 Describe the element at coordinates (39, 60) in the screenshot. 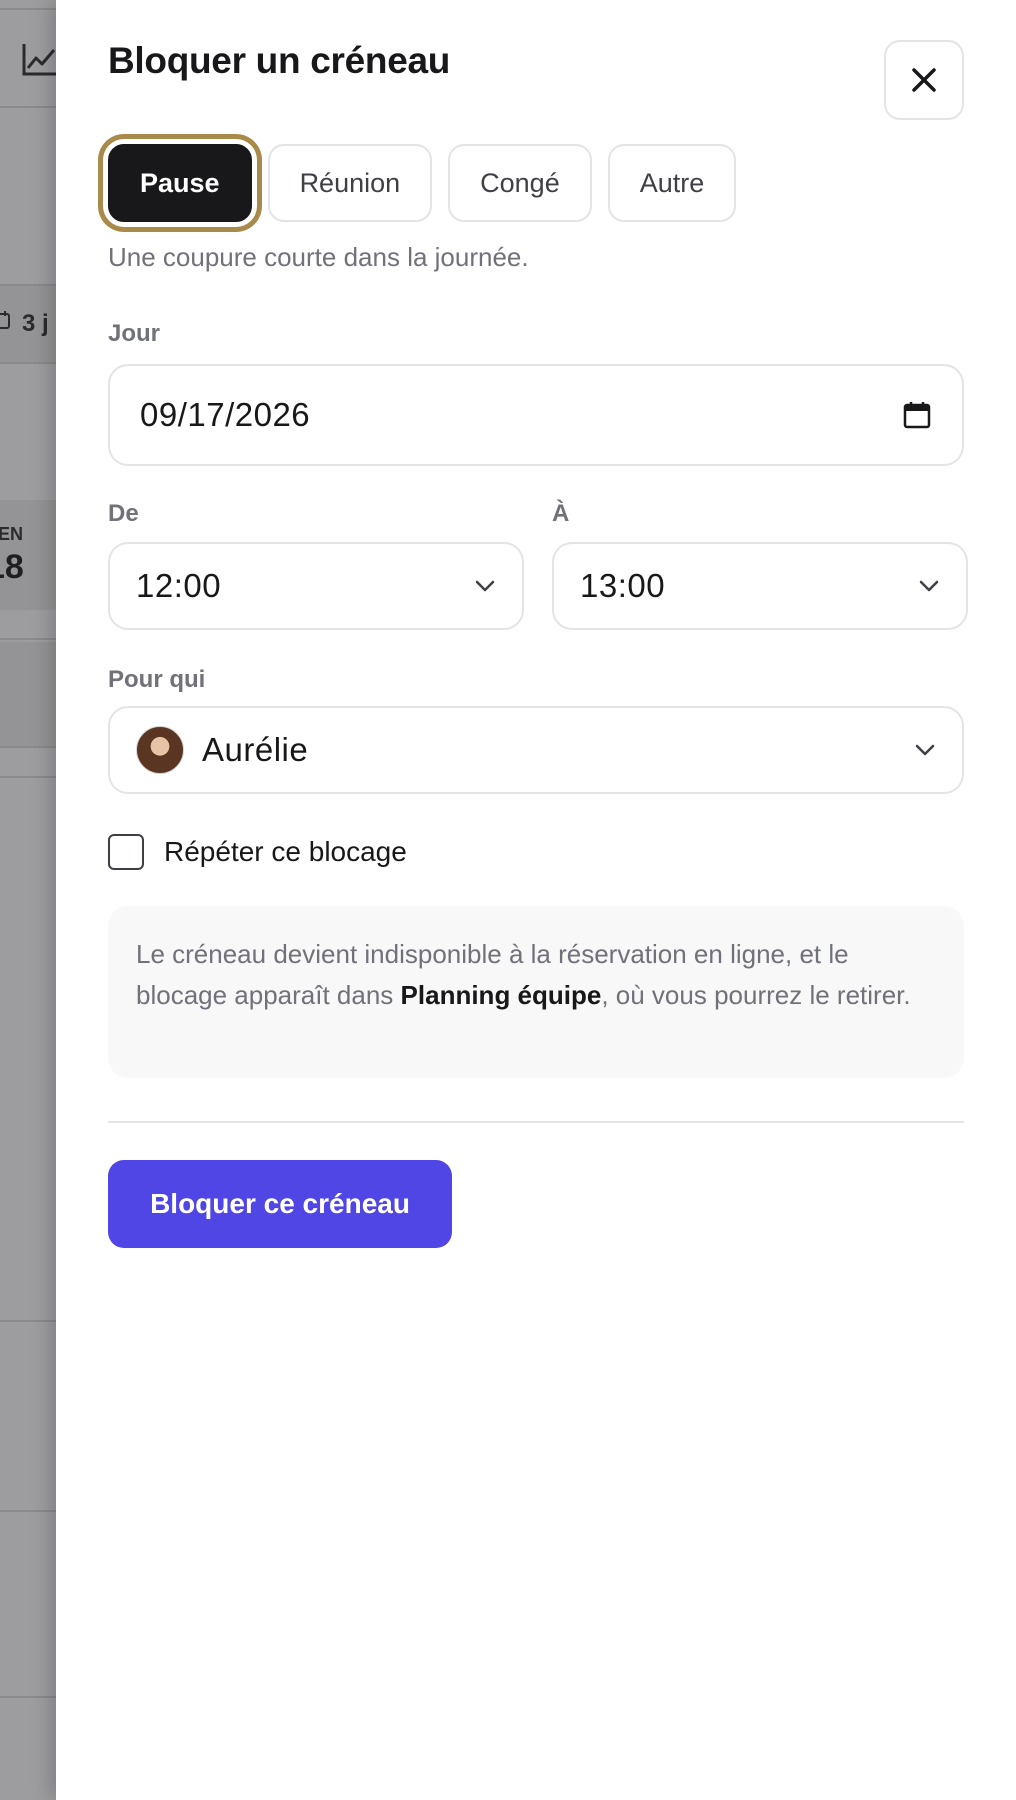

I see `chart-icon` at that location.